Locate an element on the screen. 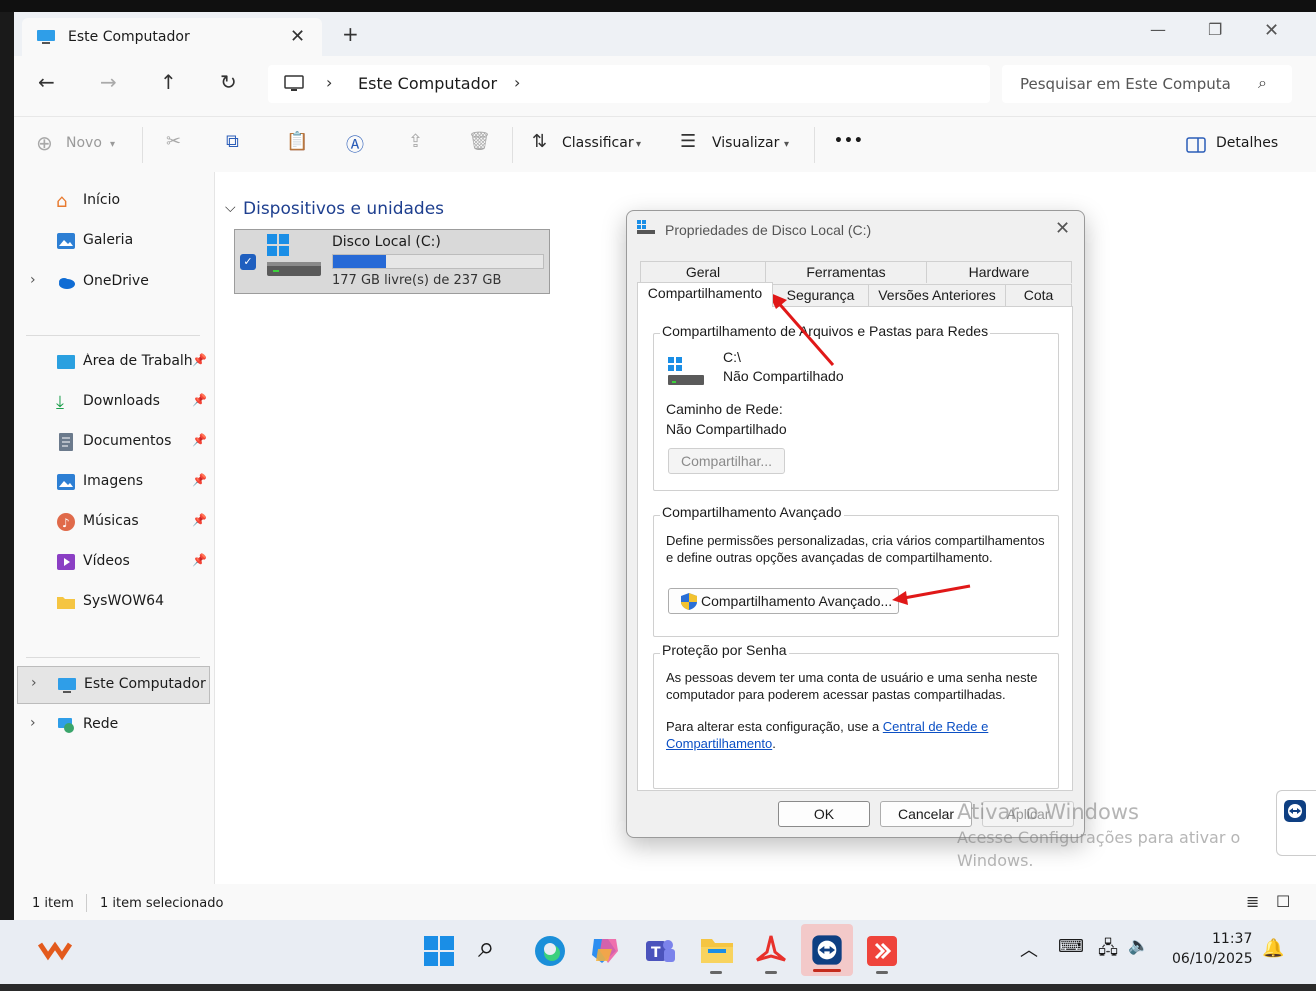 The height and width of the screenshot is (991, 1316). rename-icon: Ⓐ is located at coordinates (355, 144).